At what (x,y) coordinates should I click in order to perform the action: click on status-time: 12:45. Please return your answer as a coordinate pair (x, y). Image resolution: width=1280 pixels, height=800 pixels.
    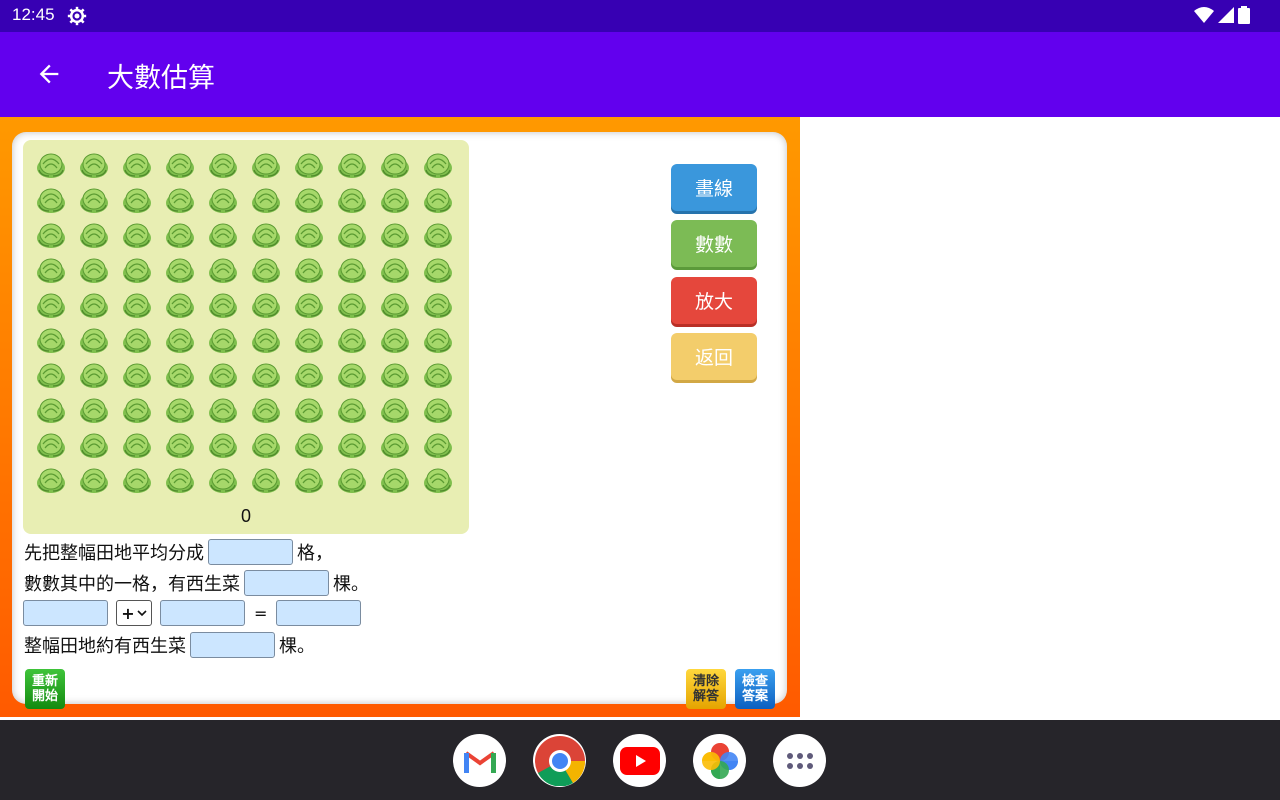
    Looking at the image, I should click on (33, 14).